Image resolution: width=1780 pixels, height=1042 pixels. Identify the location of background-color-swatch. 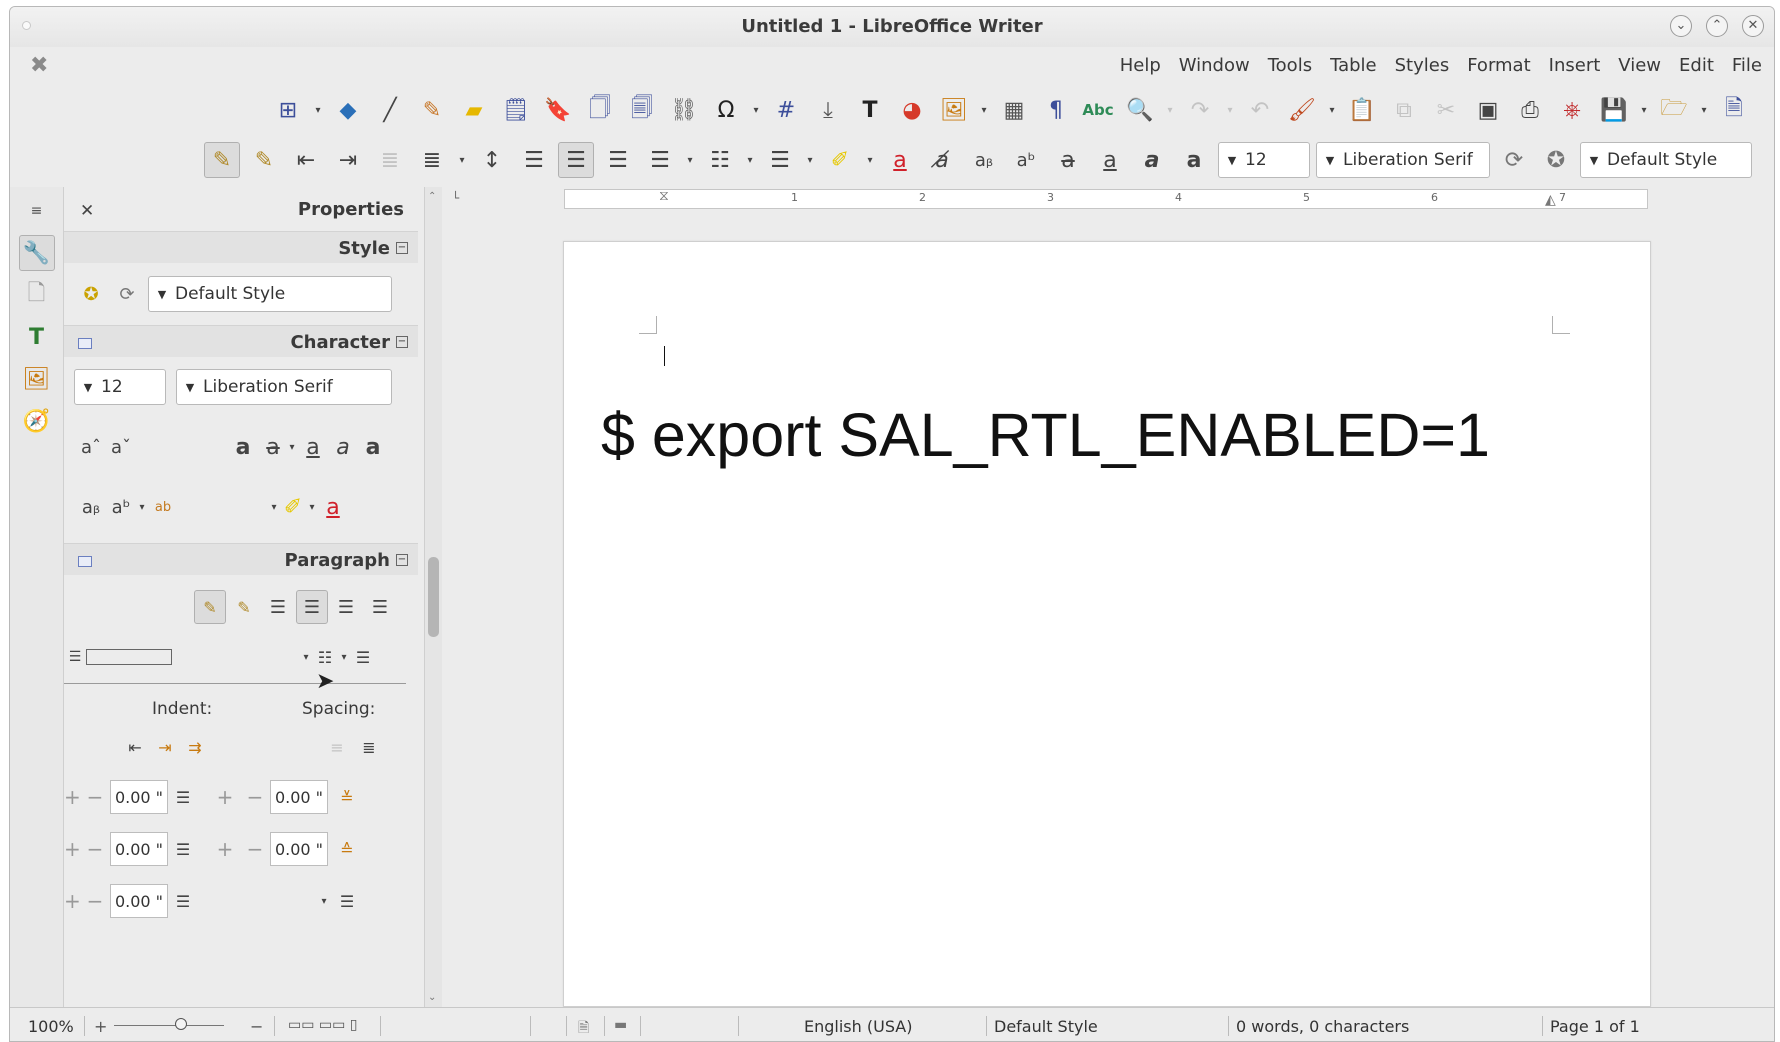
(129, 657).